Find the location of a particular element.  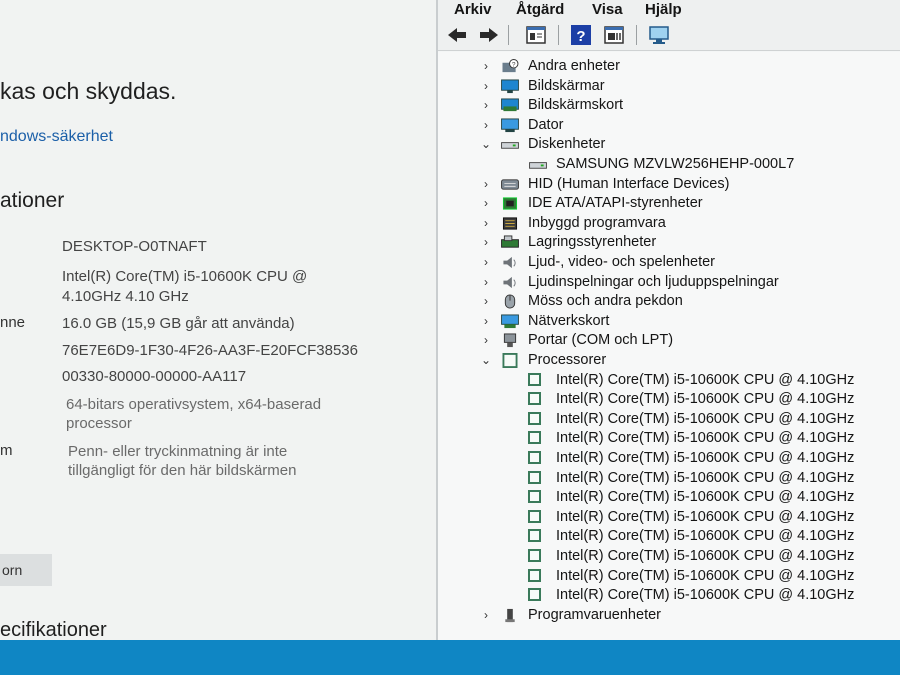

rename-pc-button: orn is located at coordinates (26, 570).